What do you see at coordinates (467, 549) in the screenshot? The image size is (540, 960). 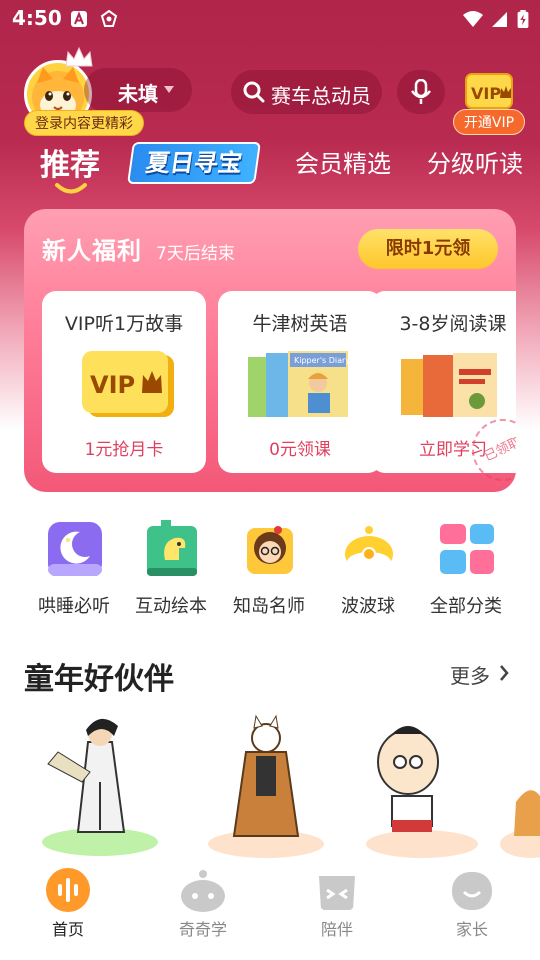 I see `grid-icon` at bounding box center [467, 549].